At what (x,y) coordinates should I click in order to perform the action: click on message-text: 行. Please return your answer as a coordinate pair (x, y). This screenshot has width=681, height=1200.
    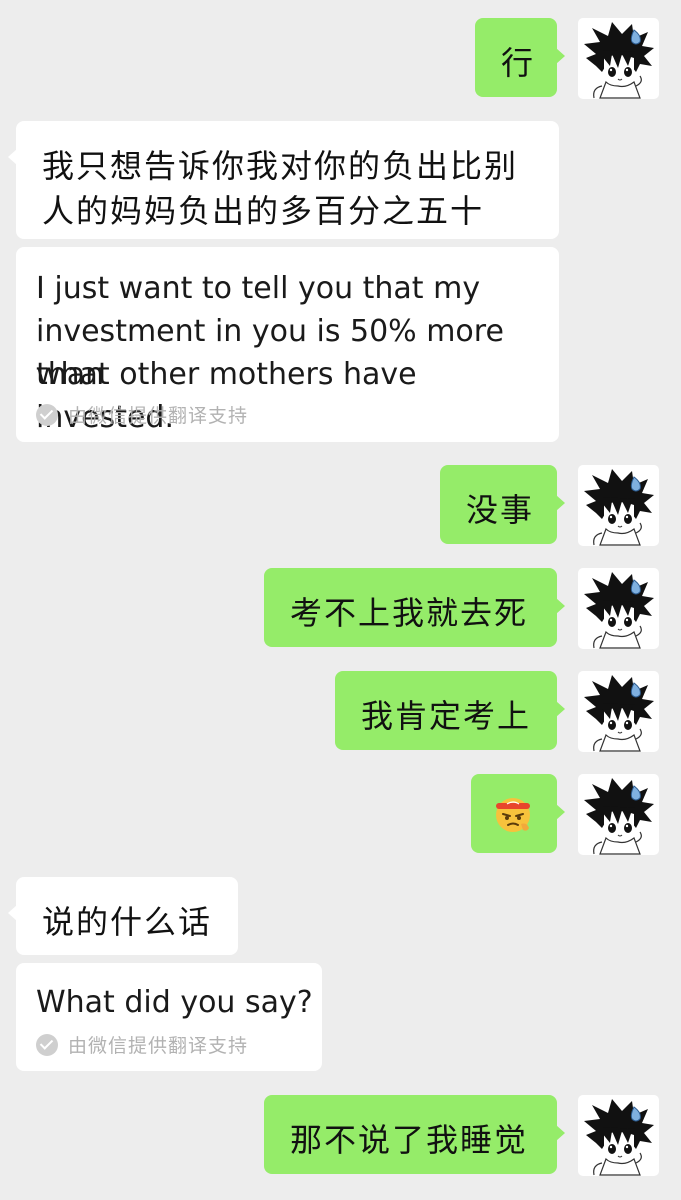
    Looking at the image, I should click on (518, 63).